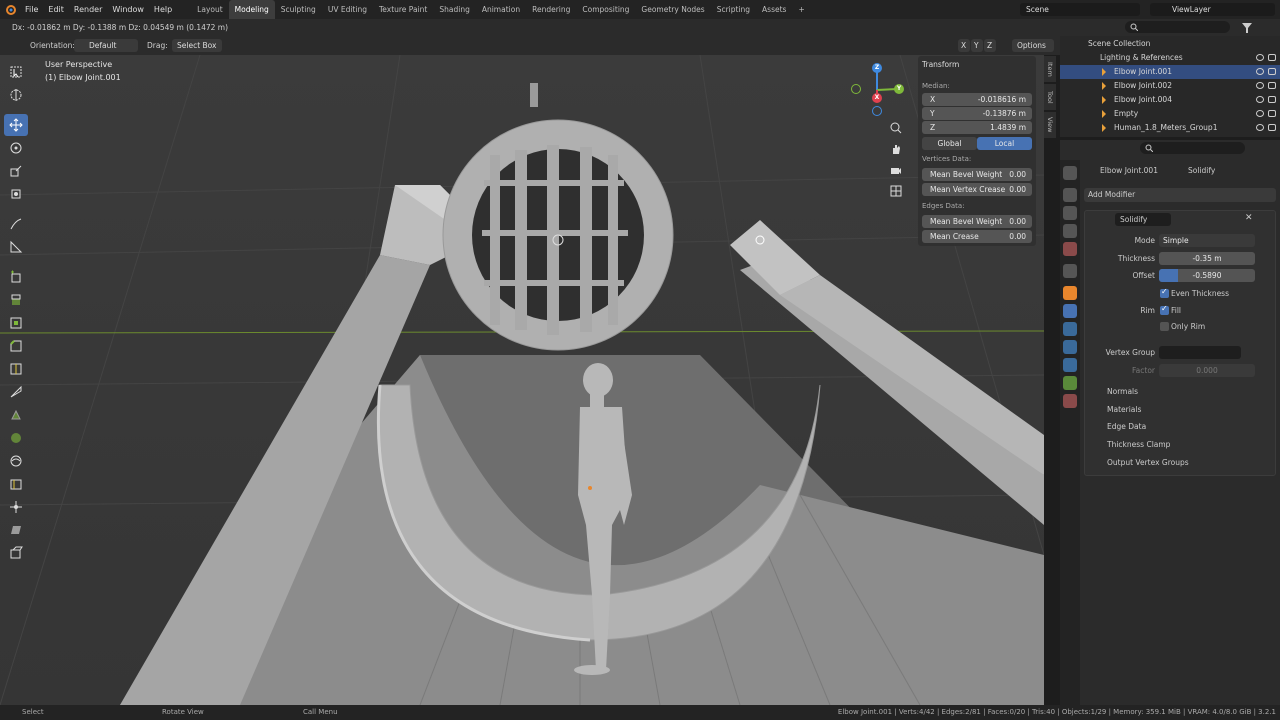  What do you see at coordinates (347, 9) in the screenshot?
I see `tab-uv-editing: UV Editing` at bounding box center [347, 9].